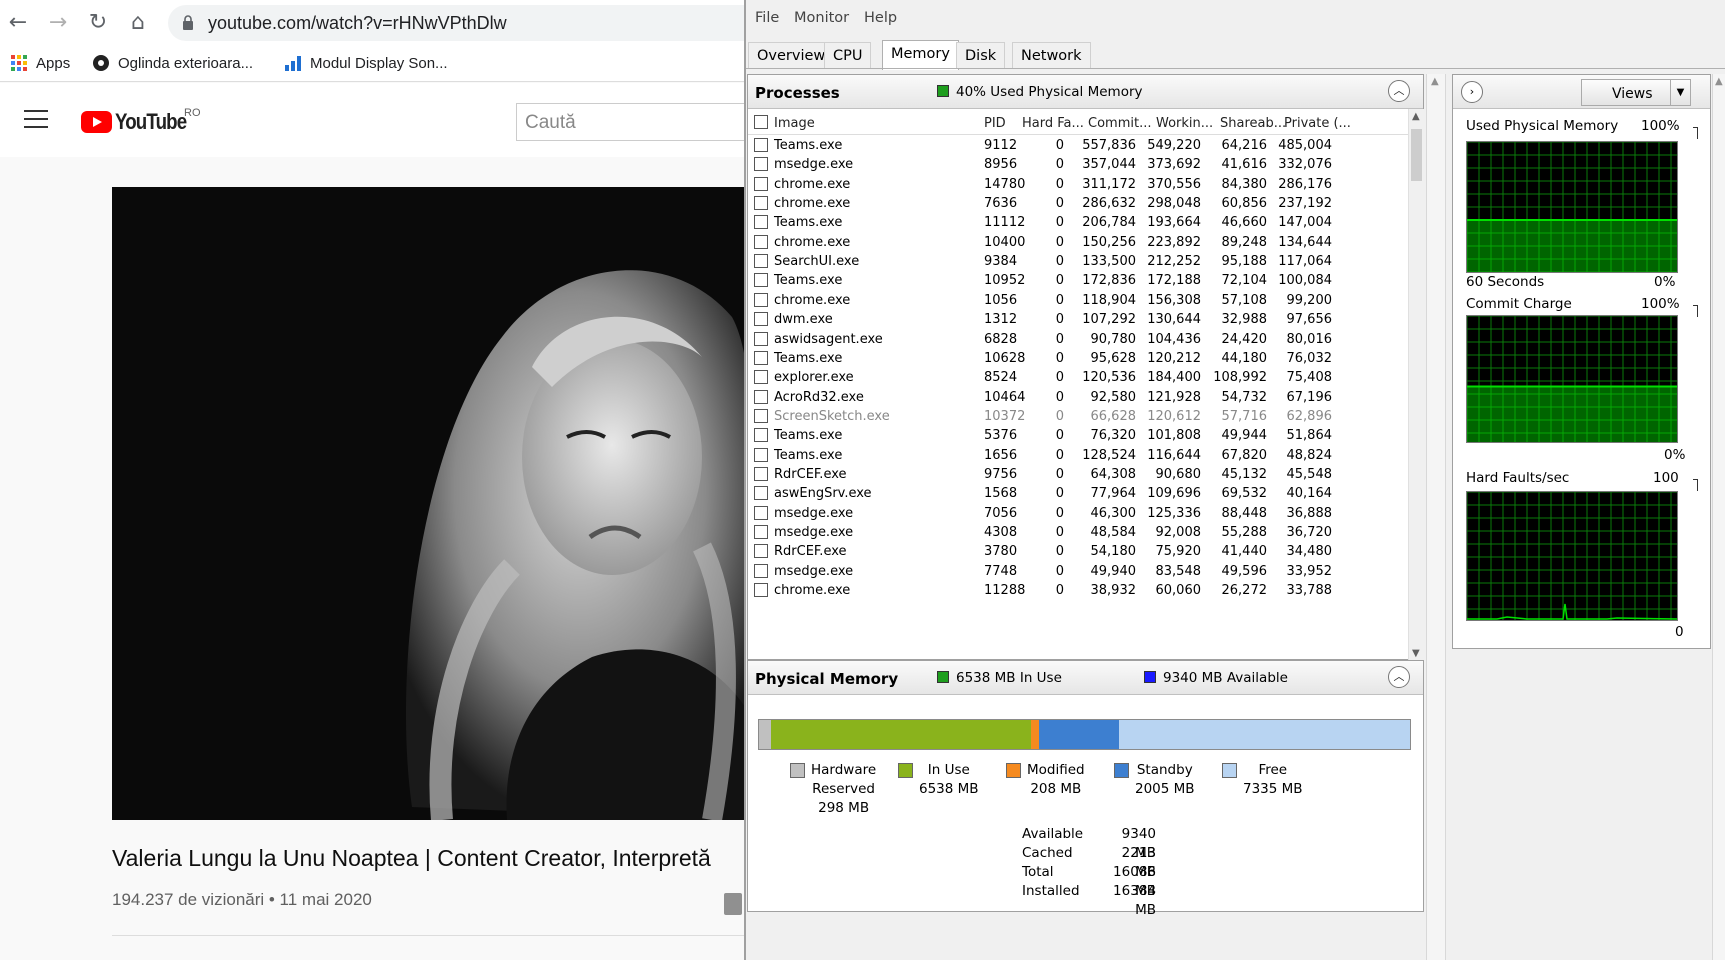 The image size is (1725, 960). What do you see at coordinates (791, 55) in the screenshot?
I see `tab-overview: Overview` at bounding box center [791, 55].